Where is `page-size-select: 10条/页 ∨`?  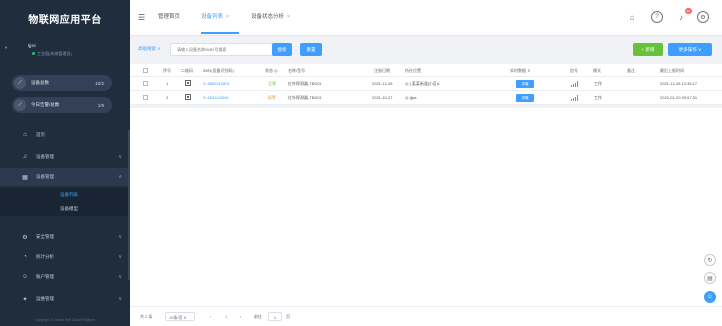 page-size-select: 10条/页 ∨ is located at coordinates (180, 316).